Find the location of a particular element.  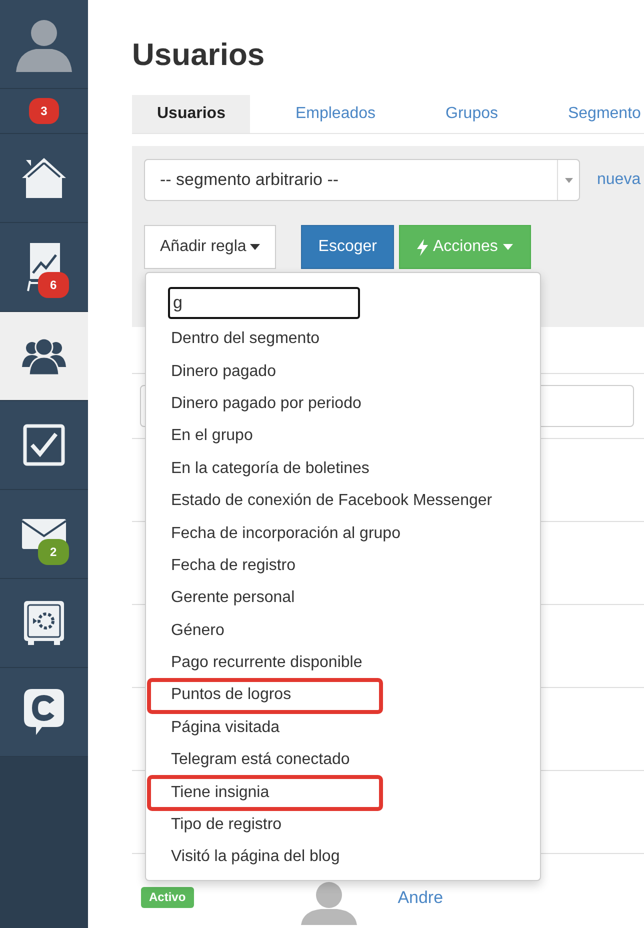

count-badge: 6 is located at coordinates (53, 285).